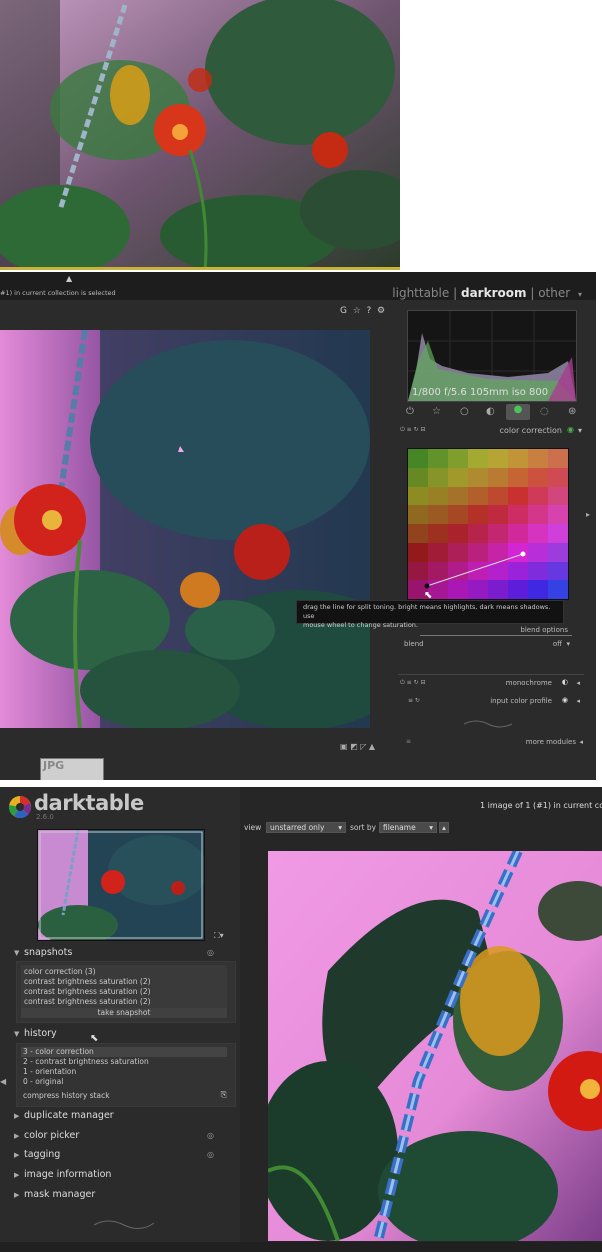 The height and width of the screenshot is (1252, 602). I want to click on highlight-handle, so click(523, 554).